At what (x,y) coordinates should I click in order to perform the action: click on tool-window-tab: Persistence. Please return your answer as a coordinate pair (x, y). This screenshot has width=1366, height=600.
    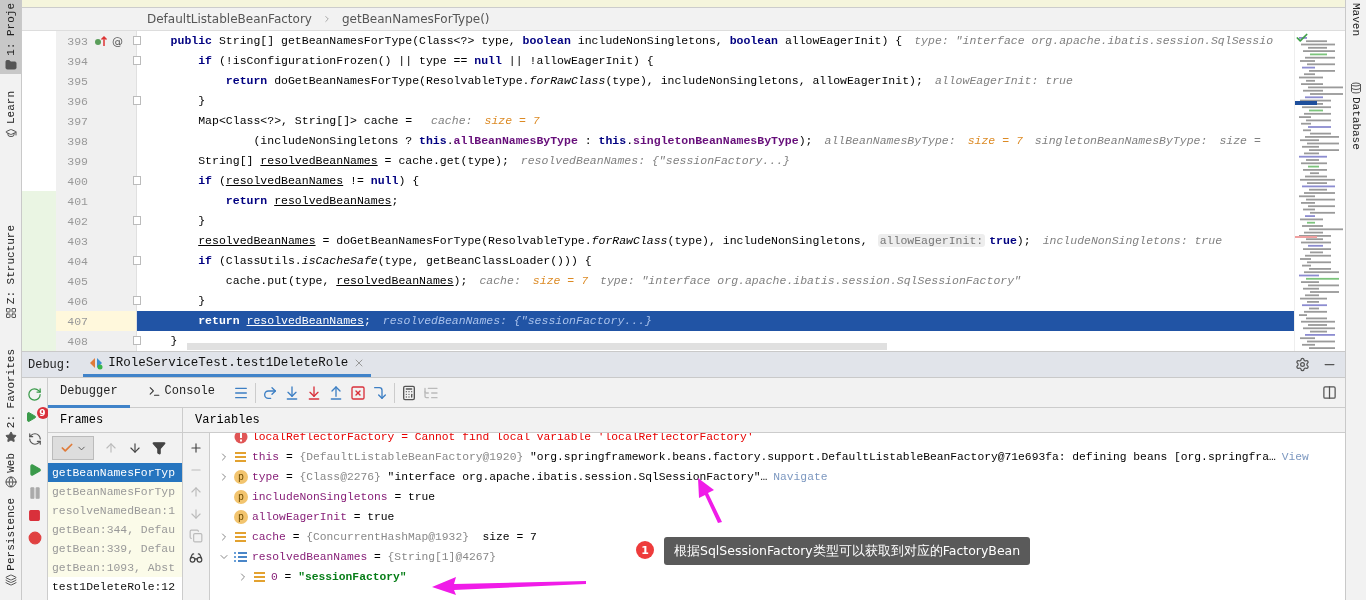
    Looking at the image, I should click on (10, 542).